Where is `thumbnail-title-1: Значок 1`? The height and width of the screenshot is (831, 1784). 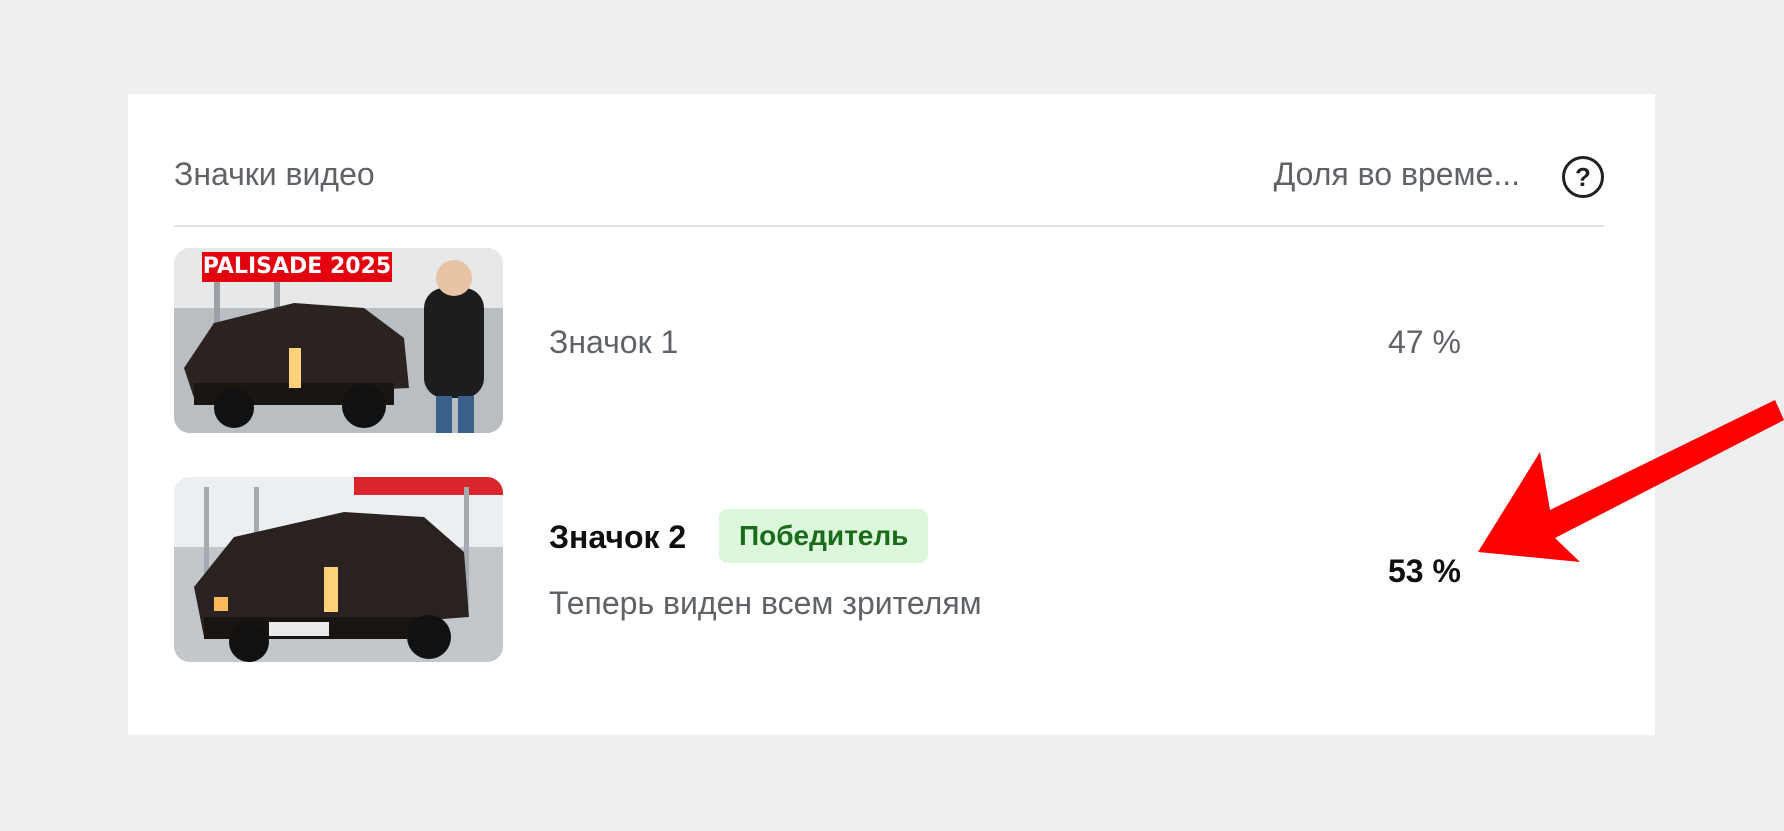
thumbnail-title-1: Значок 1 is located at coordinates (614, 342).